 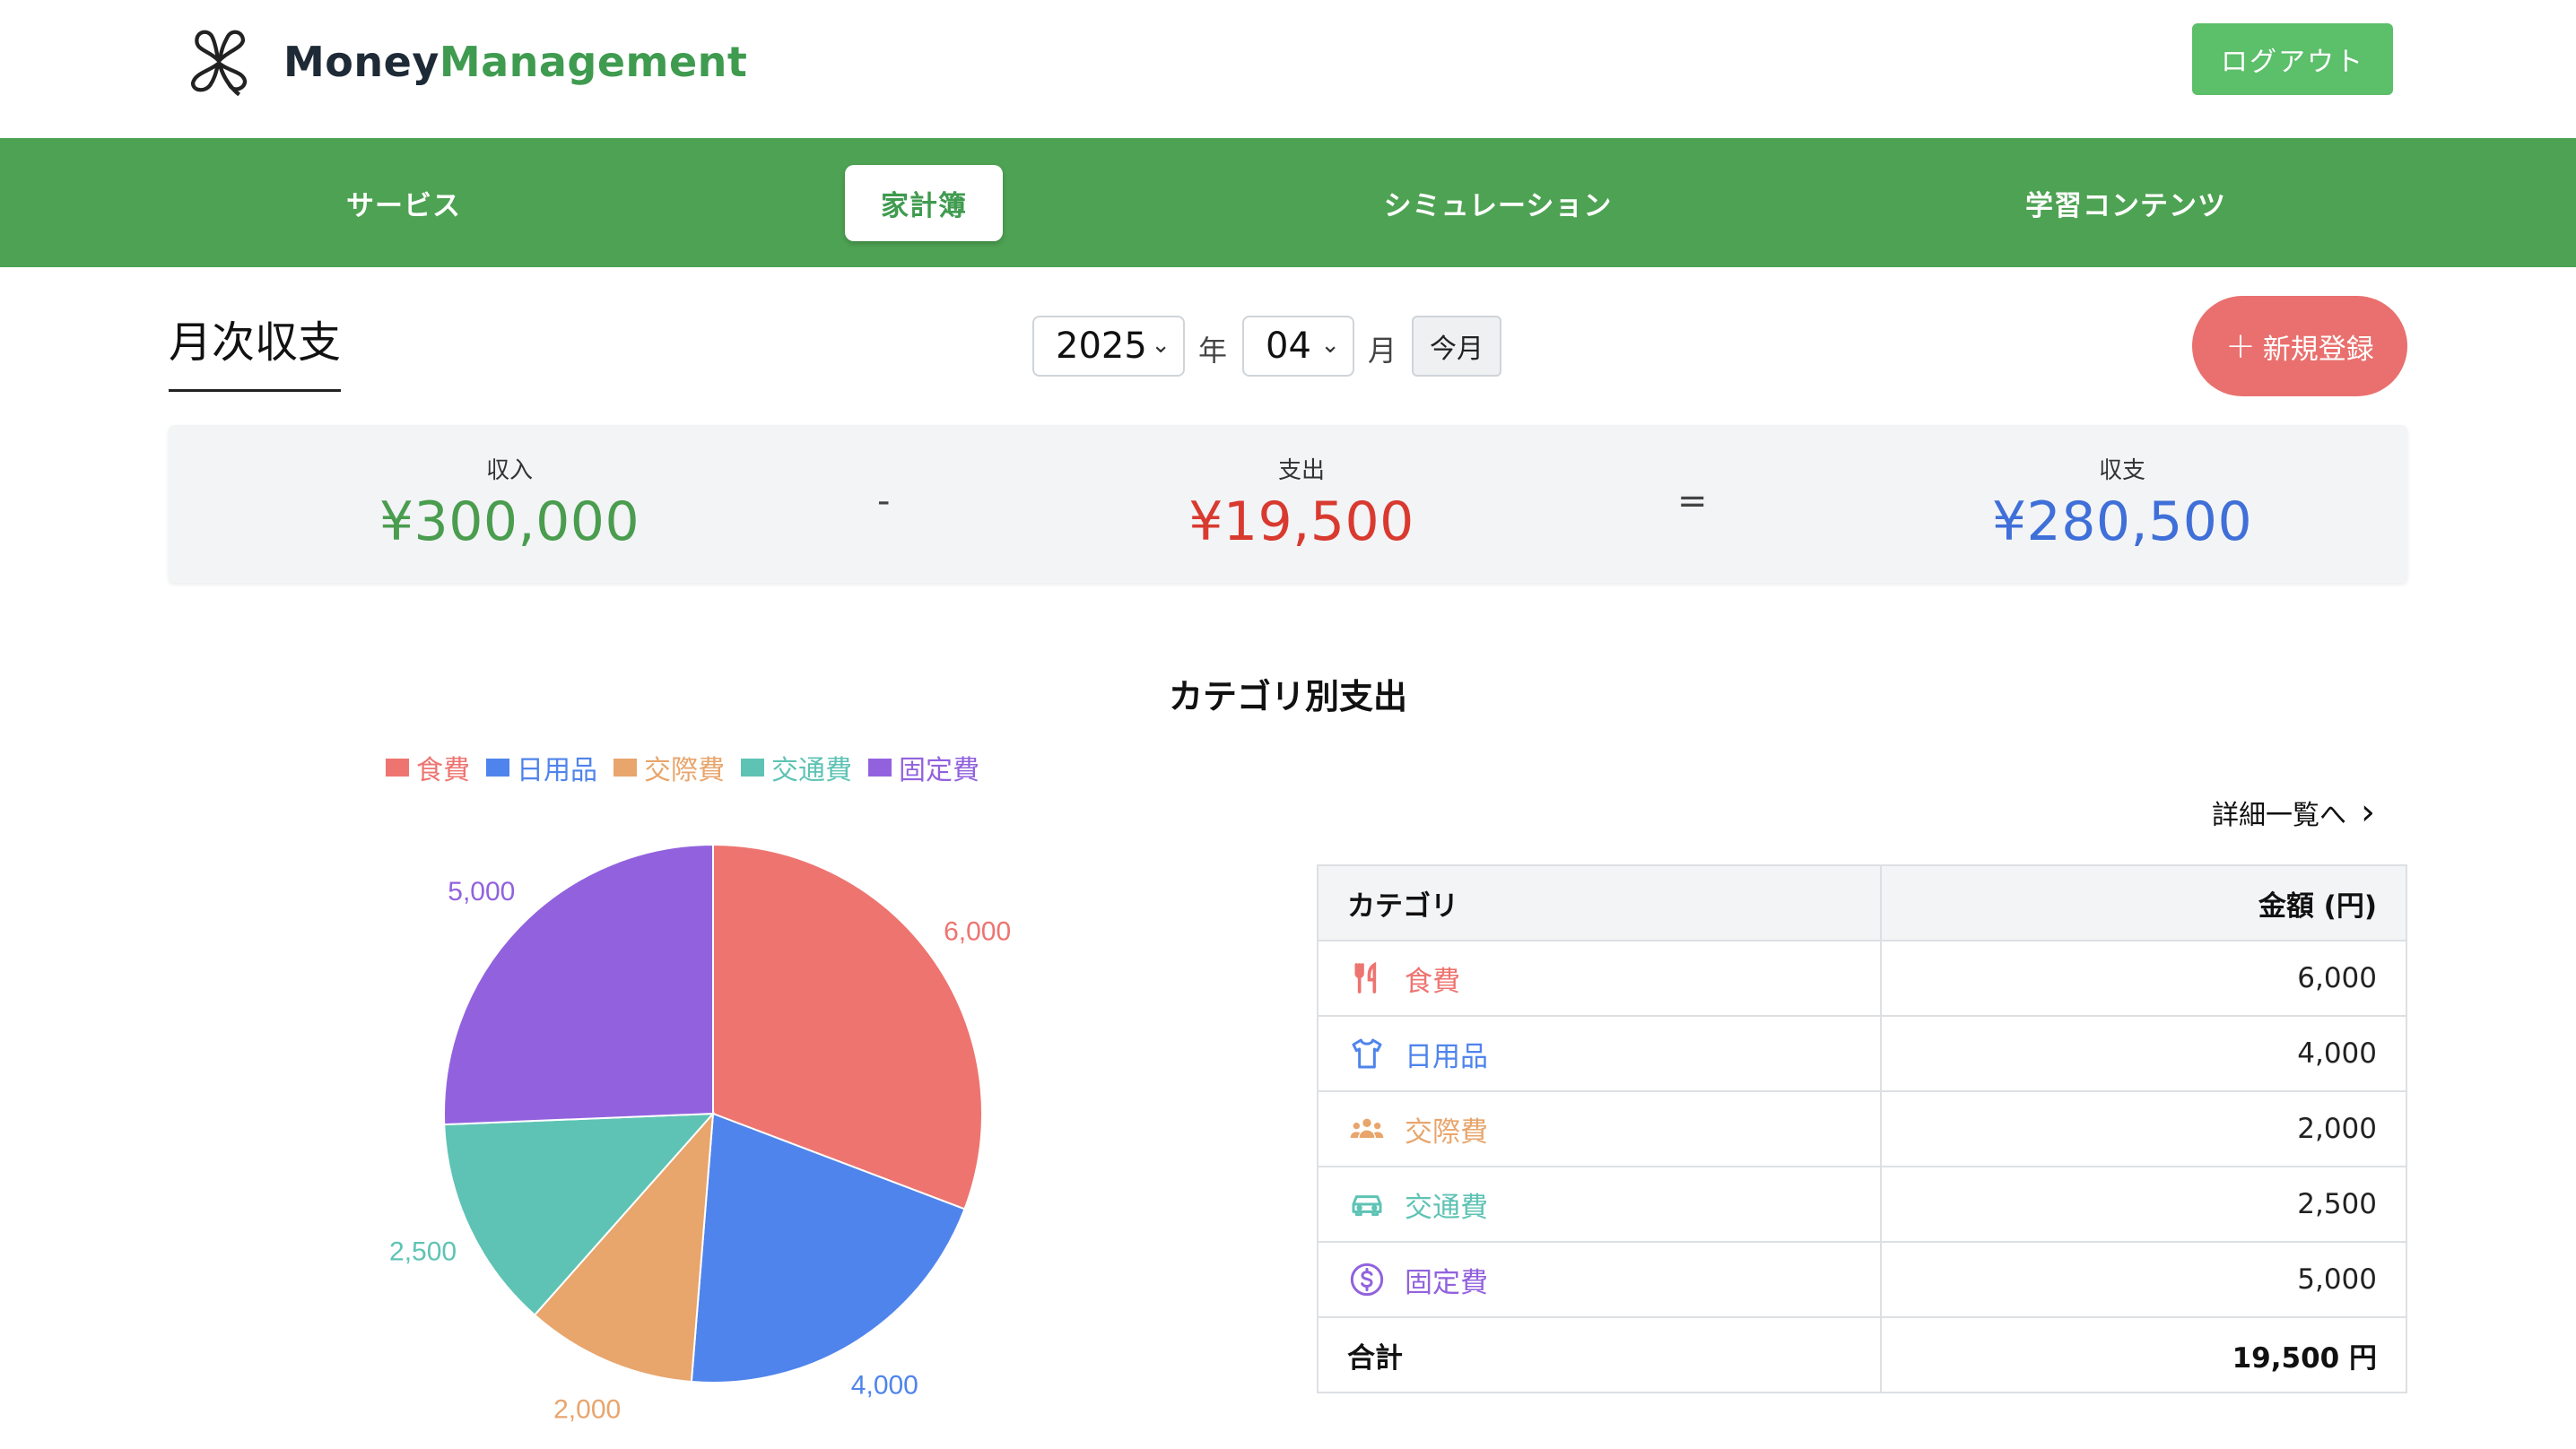 What do you see at coordinates (593, 62) in the screenshot?
I see `brand-part-management: Management` at bounding box center [593, 62].